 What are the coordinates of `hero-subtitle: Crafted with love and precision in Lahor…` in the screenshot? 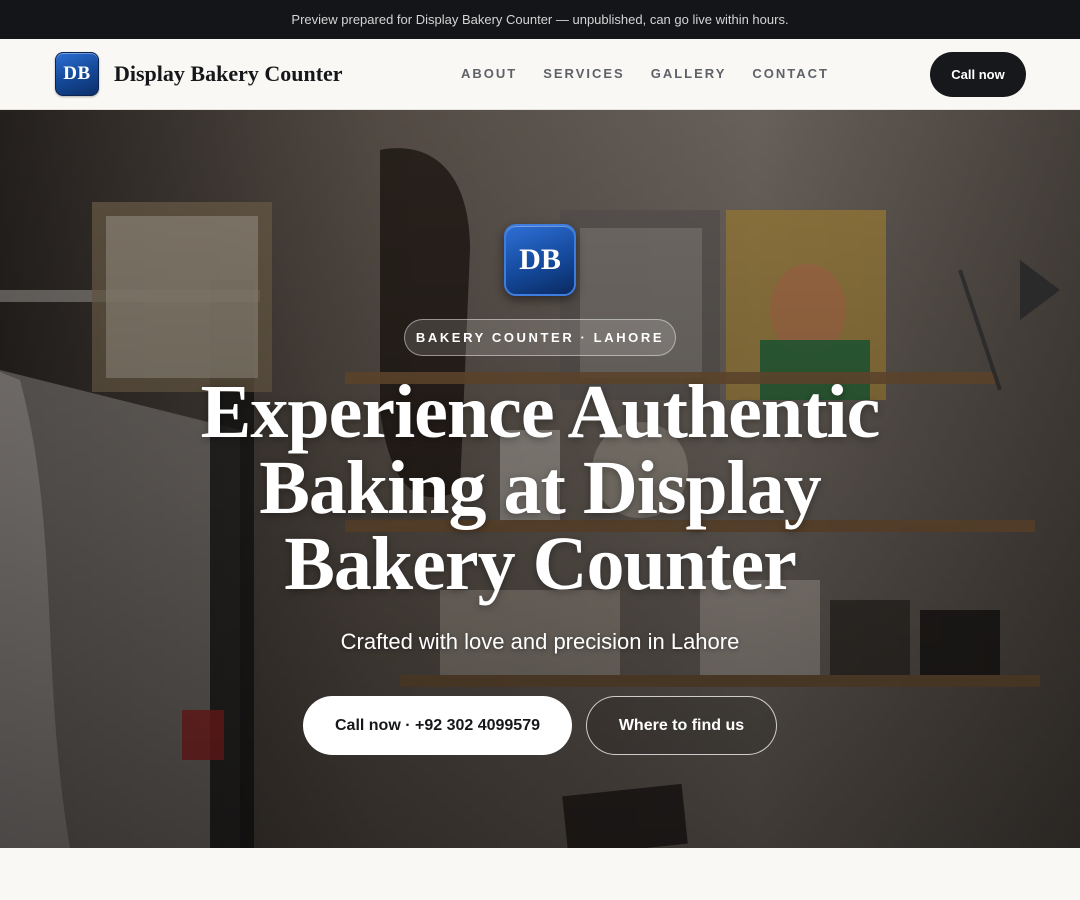 It's located at (540, 641).